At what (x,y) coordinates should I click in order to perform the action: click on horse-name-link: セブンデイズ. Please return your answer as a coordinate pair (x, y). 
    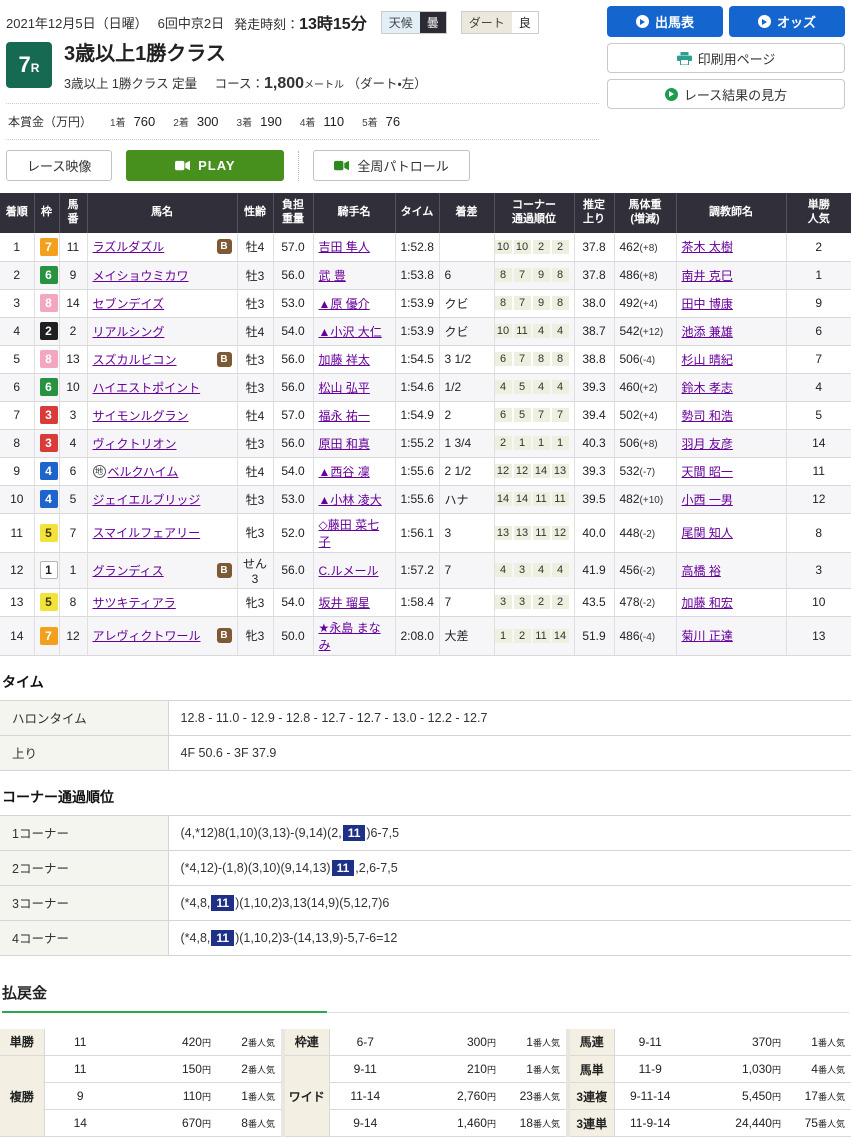
    Looking at the image, I should click on (129, 303).